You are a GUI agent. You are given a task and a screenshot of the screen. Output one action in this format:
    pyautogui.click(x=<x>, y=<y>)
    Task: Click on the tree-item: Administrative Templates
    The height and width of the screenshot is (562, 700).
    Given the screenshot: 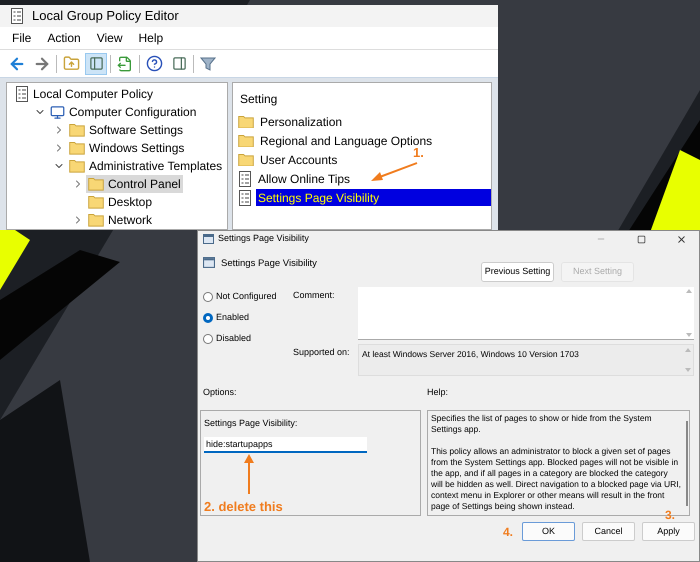 What is the action you would take?
    pyautogui.click(x=145, y=166)
    